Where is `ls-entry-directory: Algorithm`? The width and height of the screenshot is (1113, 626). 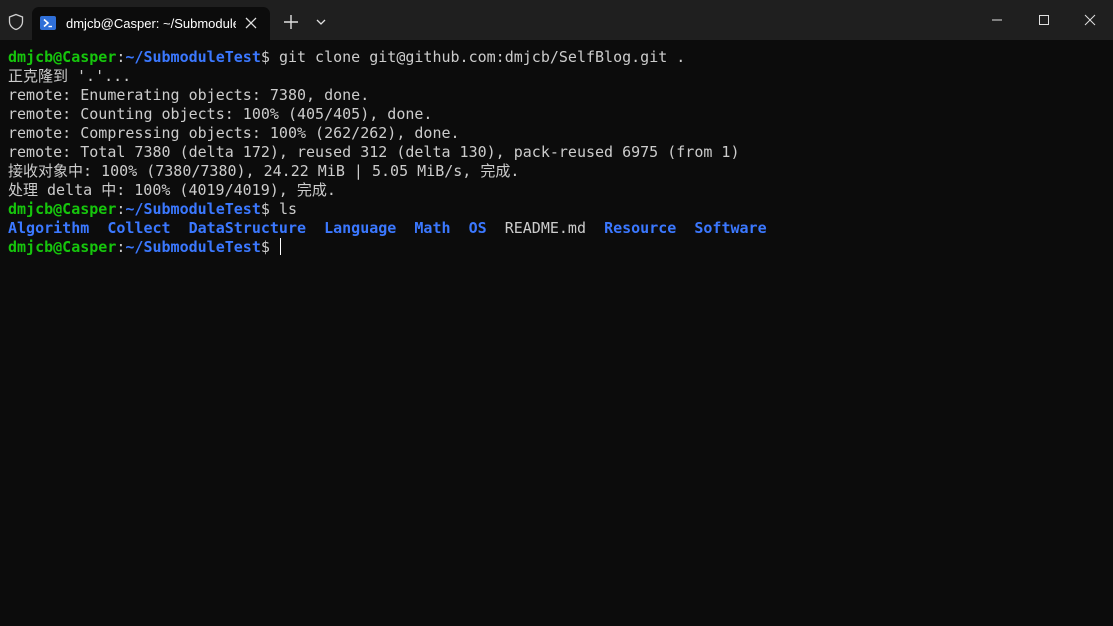
ls-entry-directory: Algorithm is located at coordinates (49, 228).